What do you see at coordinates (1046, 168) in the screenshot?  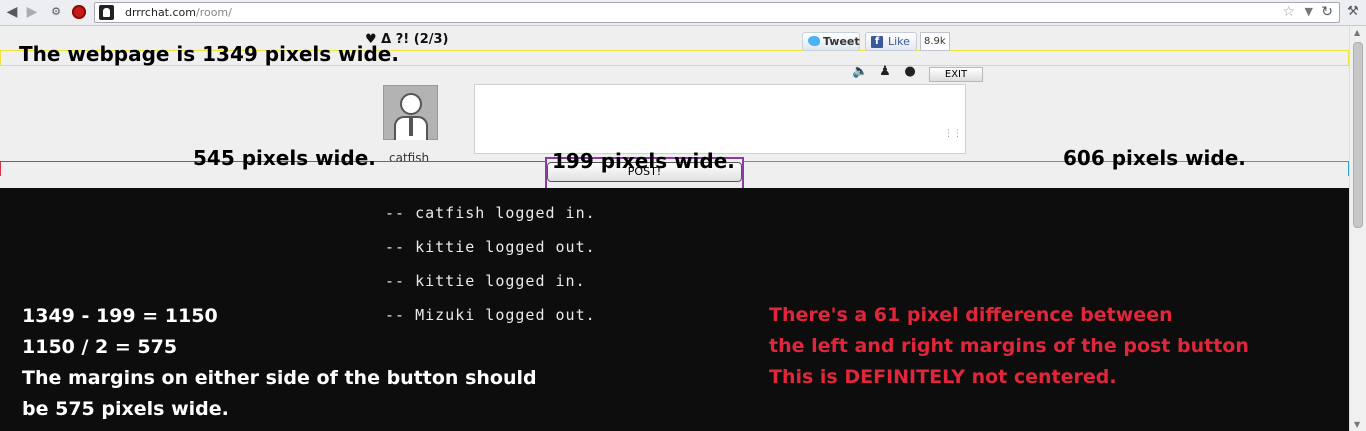 I see `right-margin-guide` at bounding box center [1046, 168].